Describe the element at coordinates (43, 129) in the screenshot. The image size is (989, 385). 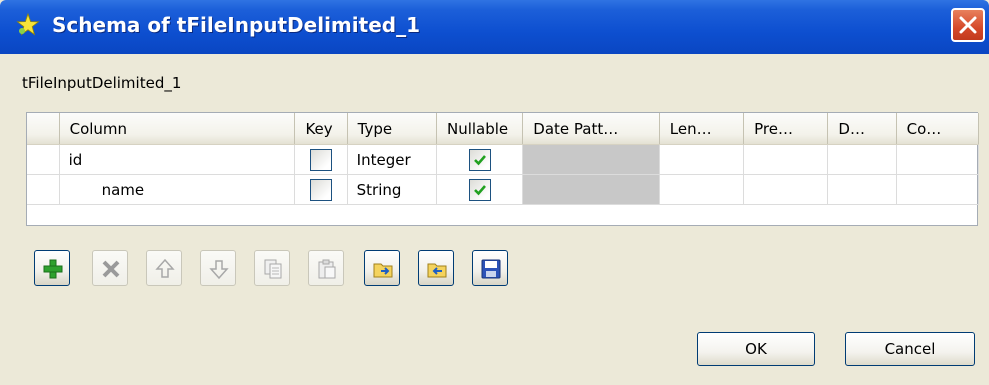
I see `row-header-column-header` at that location.